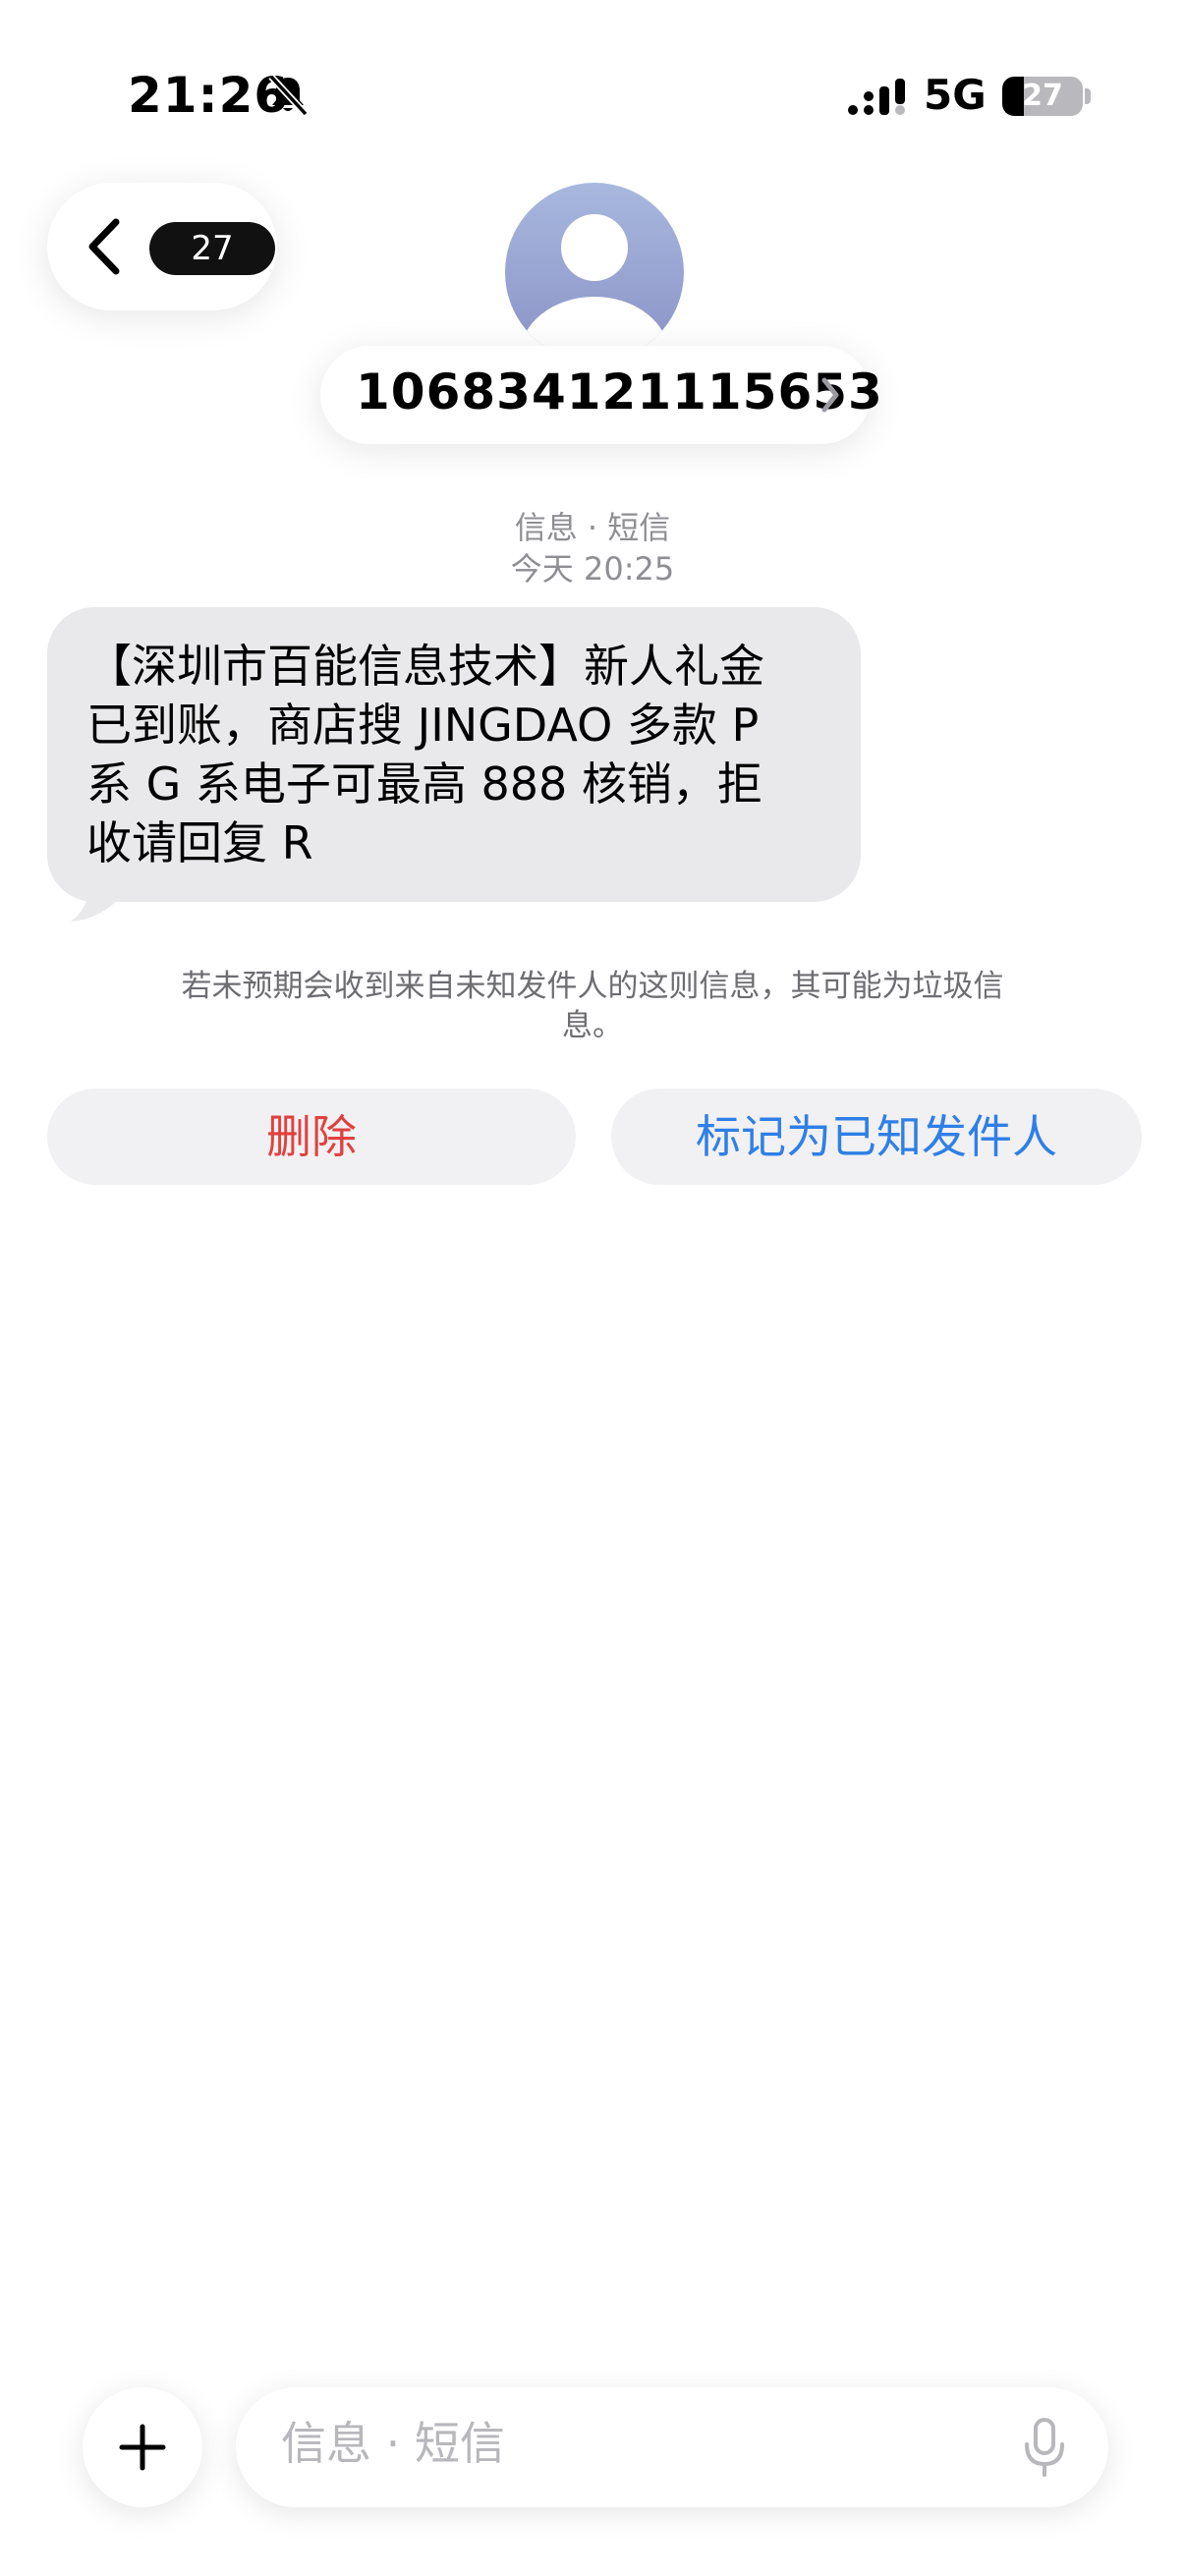 This screenshot has height=2576, width=1185. I want to click on mark-known-sender-button: 标记为已知发件人, so click(877, 1137).